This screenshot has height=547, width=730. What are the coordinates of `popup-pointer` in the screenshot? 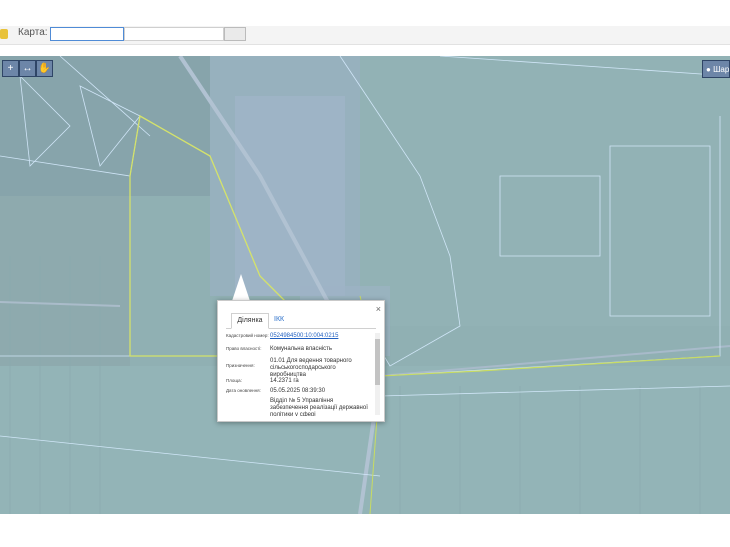 It's located at (241, 287).